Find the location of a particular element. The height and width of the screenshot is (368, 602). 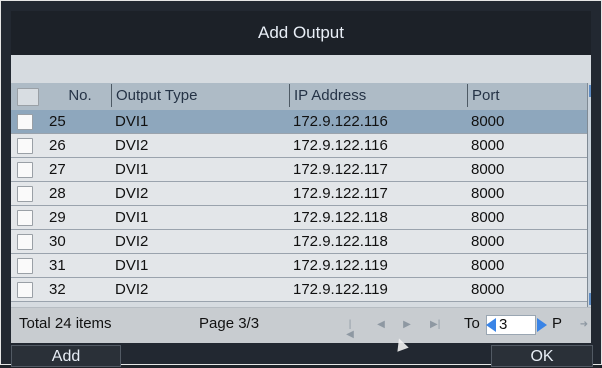

cell-no: 25 is located at coordinates (57, 121).